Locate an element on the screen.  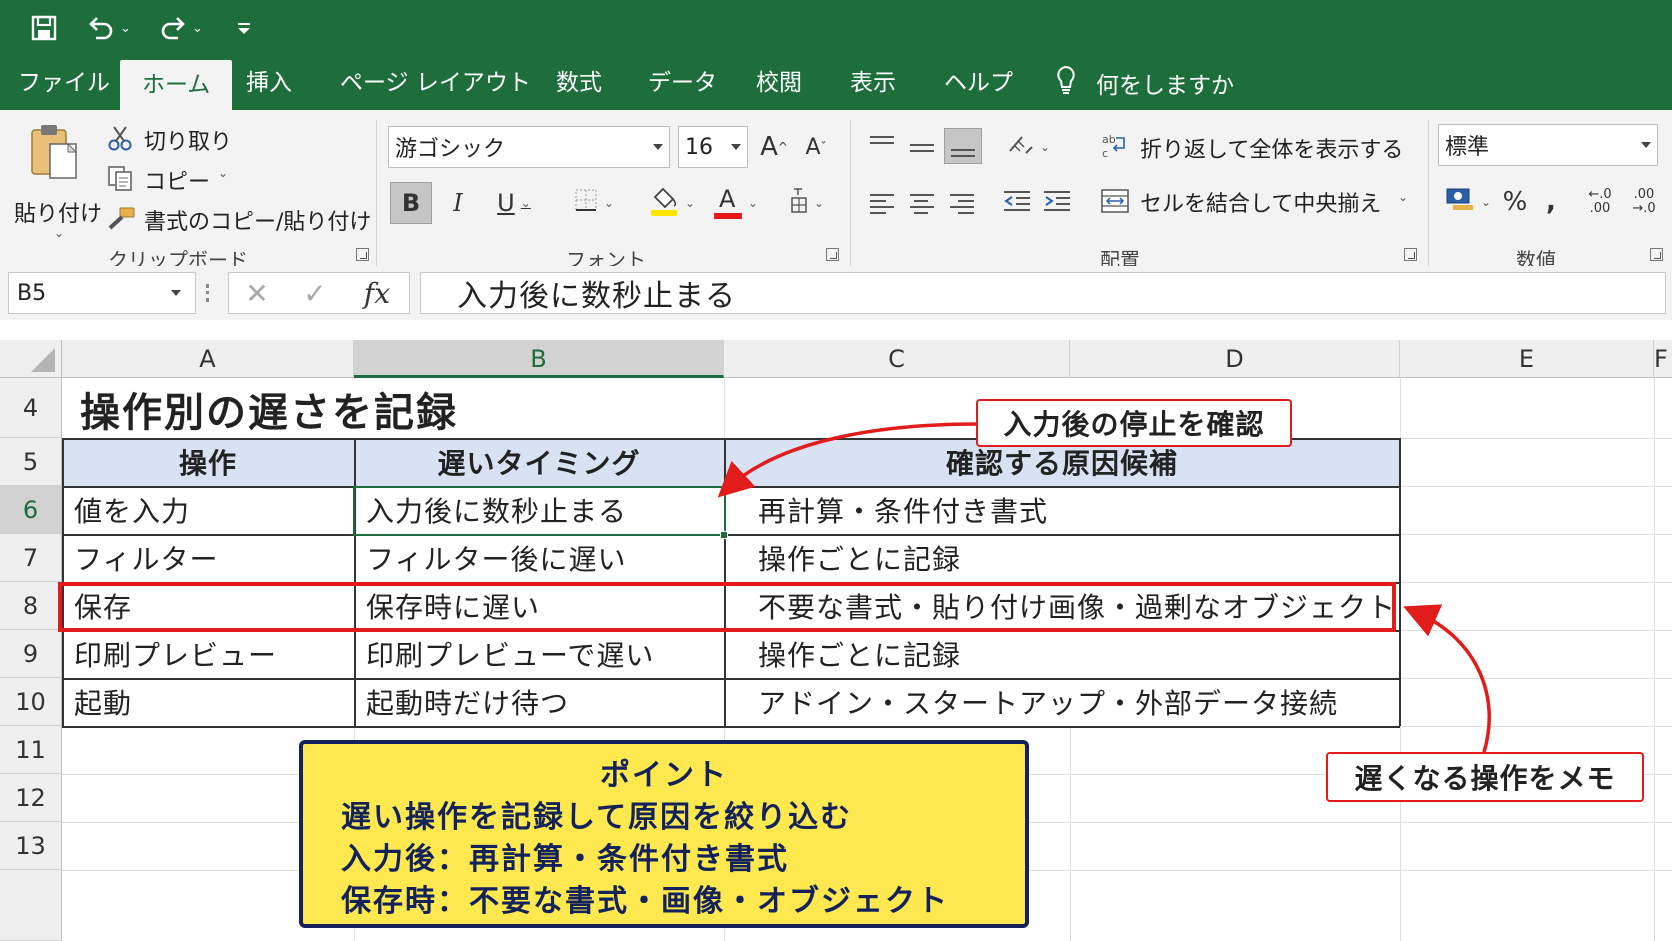
arrow-to-row8 is located at coordinates (1447, 678).